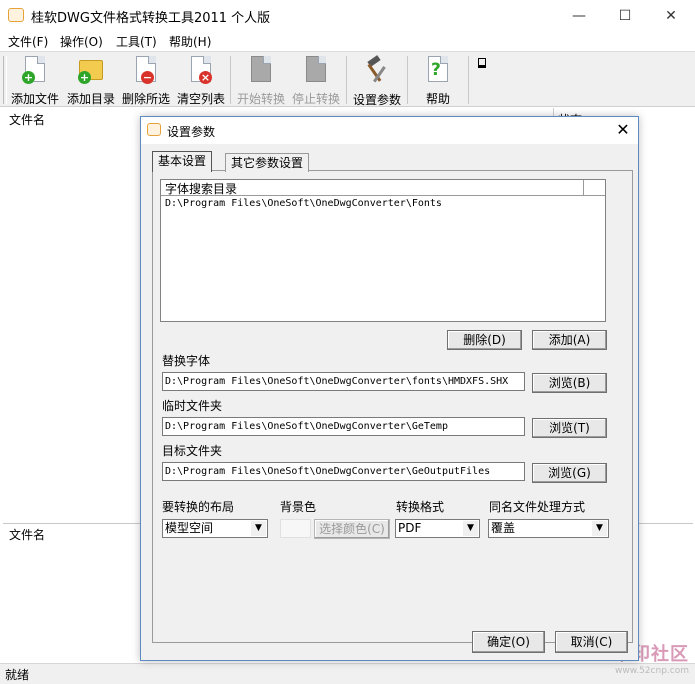 This screenshot has height=684, width=695. What do you see at coordinates (136, 41) in the screenshot?
I see `menu-tools: 工具(T)` at bounding box center [136, 41].